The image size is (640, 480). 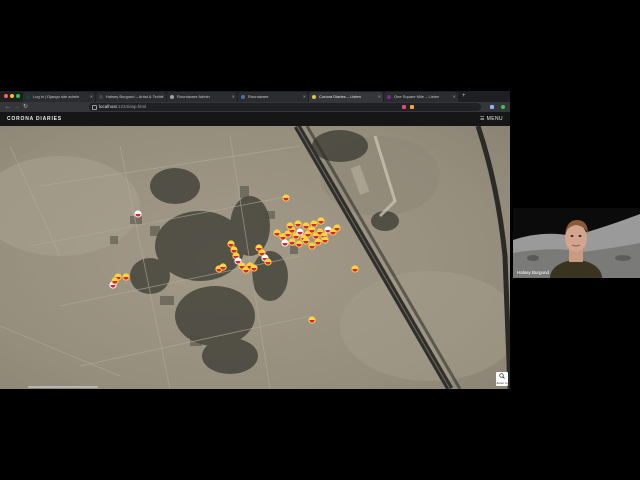 What do you see at coordinates (25, 107) in the screenshot?
I see `reload-icon: ↻` at bounding box center [25, 107].